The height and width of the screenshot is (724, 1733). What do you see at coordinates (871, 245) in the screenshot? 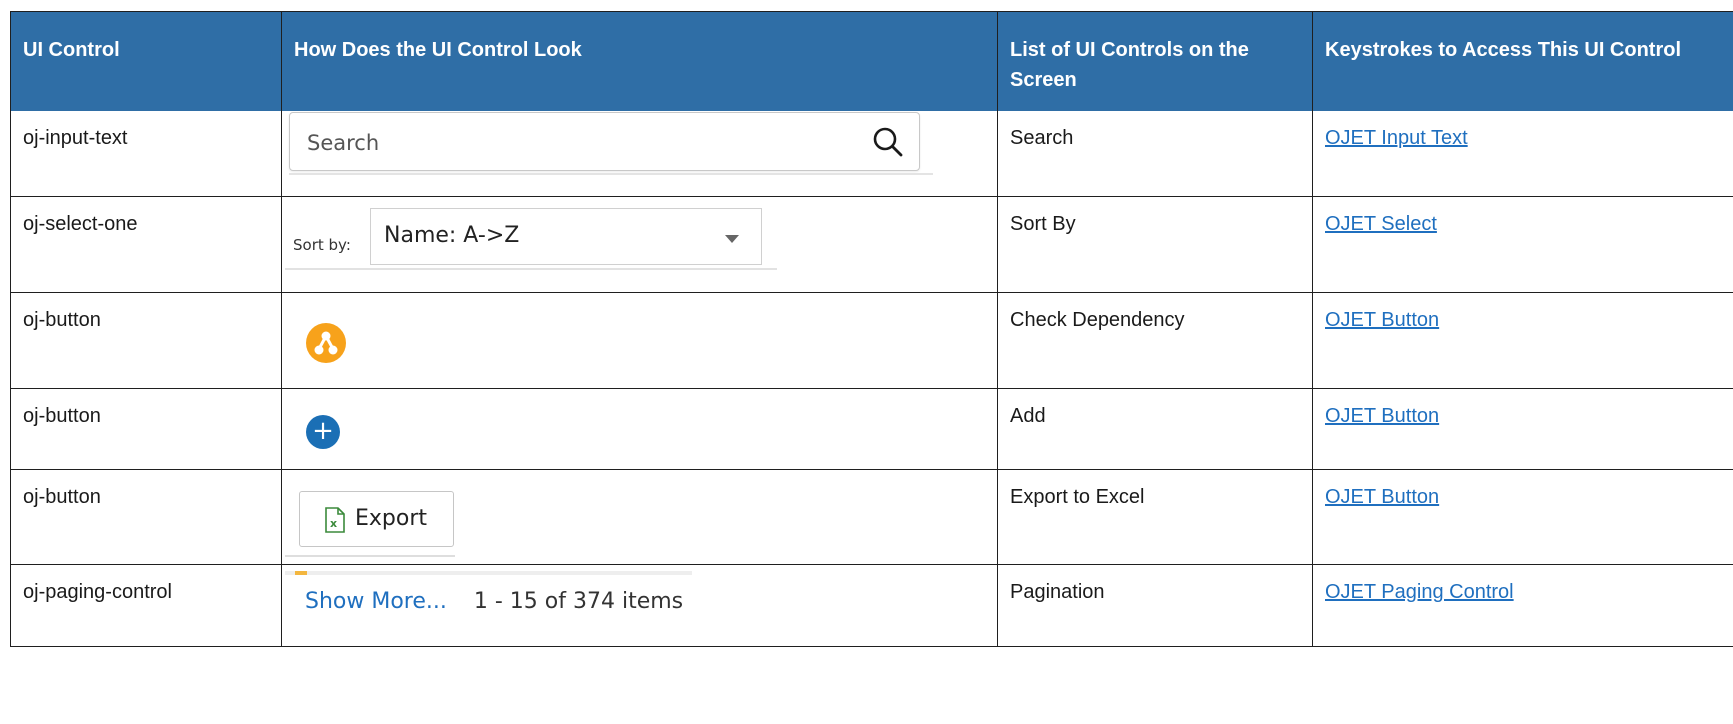
I see `table-row: oj-select-one Sort By OJET Select` at bounding box center [871, 245].